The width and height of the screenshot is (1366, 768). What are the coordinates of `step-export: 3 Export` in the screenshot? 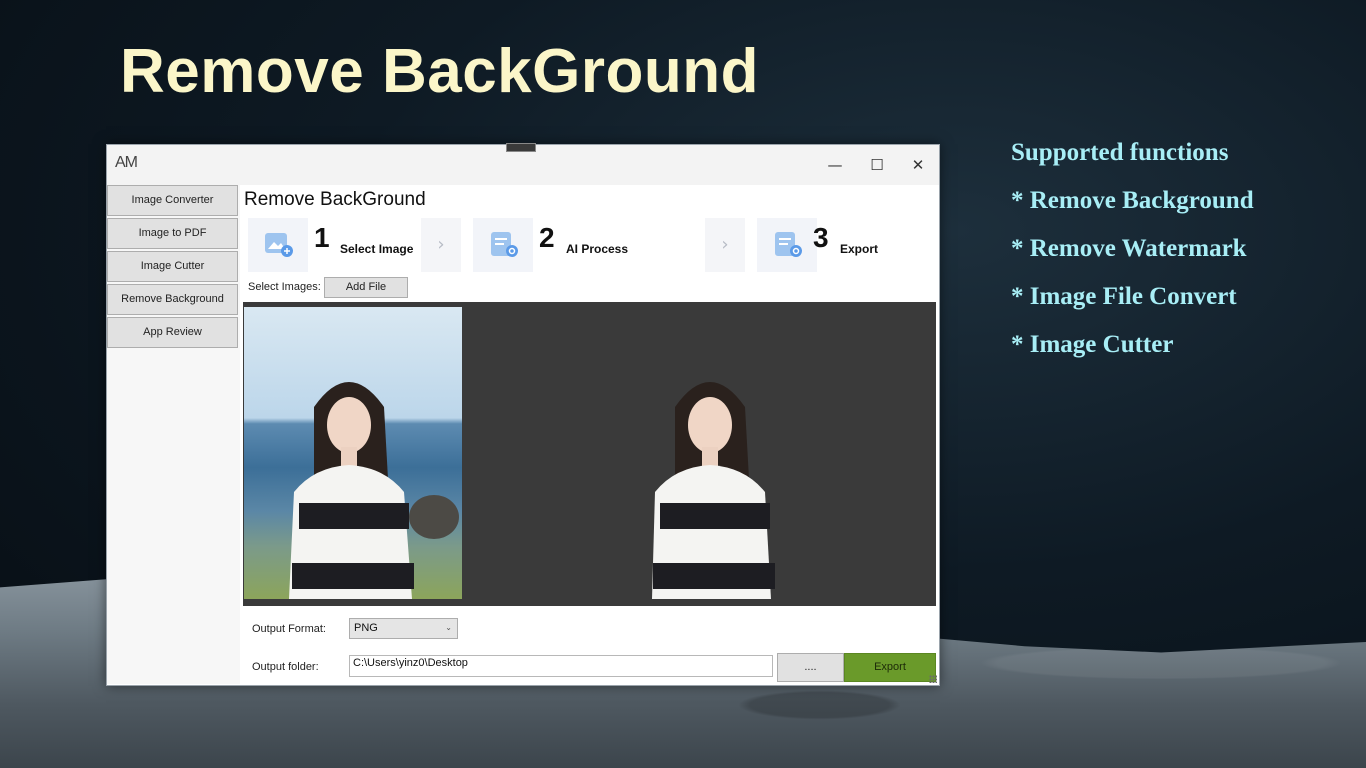 It's located at (837, 245).